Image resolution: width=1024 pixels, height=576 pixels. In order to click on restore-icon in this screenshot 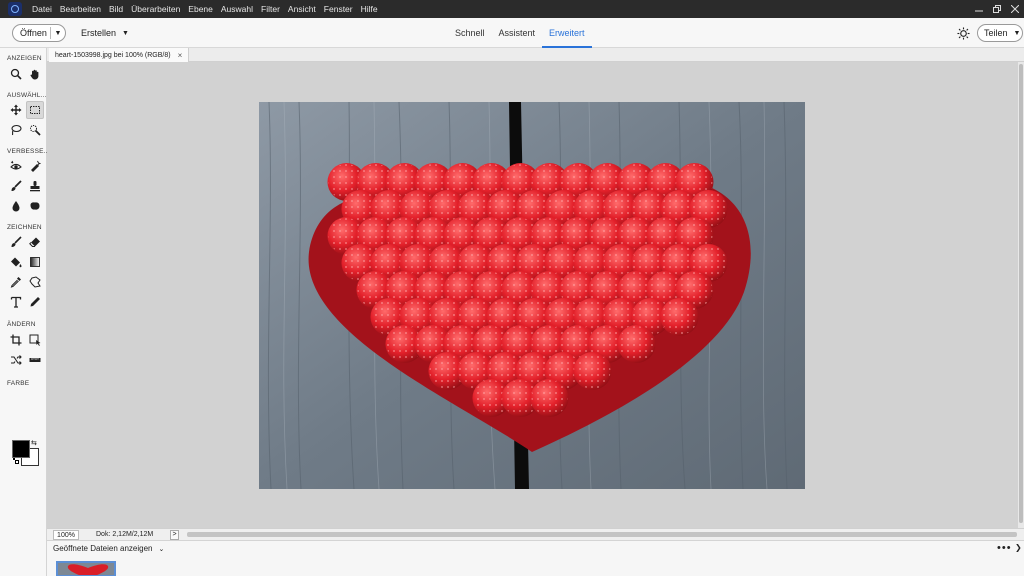, I will do `click(997, 9)`.